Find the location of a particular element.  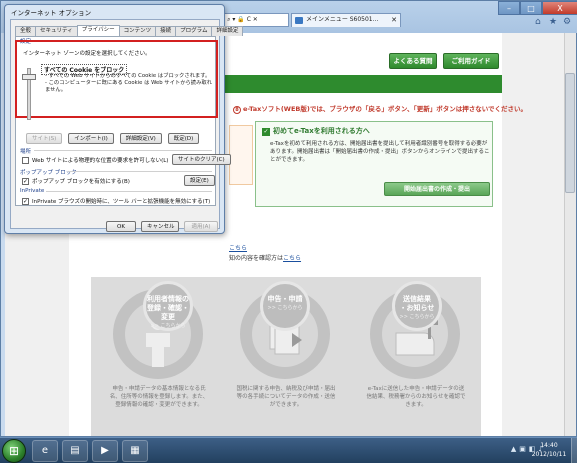

popup-checkbox: ✓ is located at coordinates (25, 181).